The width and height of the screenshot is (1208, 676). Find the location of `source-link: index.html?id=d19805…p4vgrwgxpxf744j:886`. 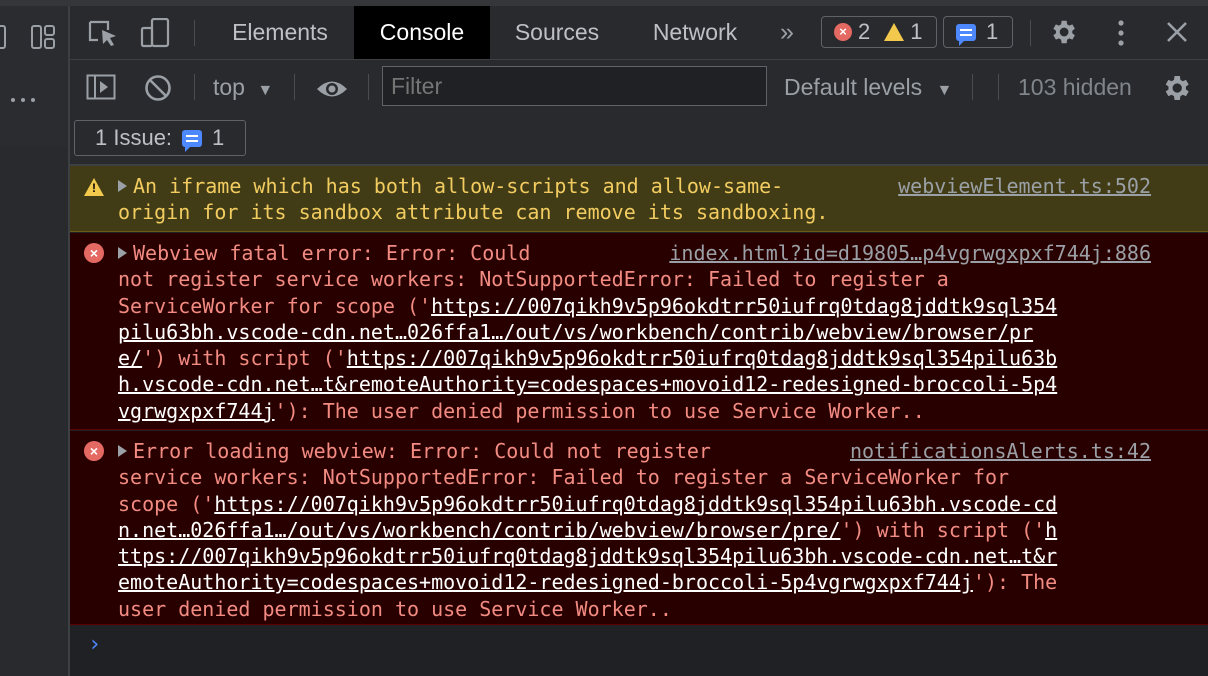

source-link: index.html?id=d19805…p4vgrwgxpxf744j:886 is located at coordinates (901, 253).